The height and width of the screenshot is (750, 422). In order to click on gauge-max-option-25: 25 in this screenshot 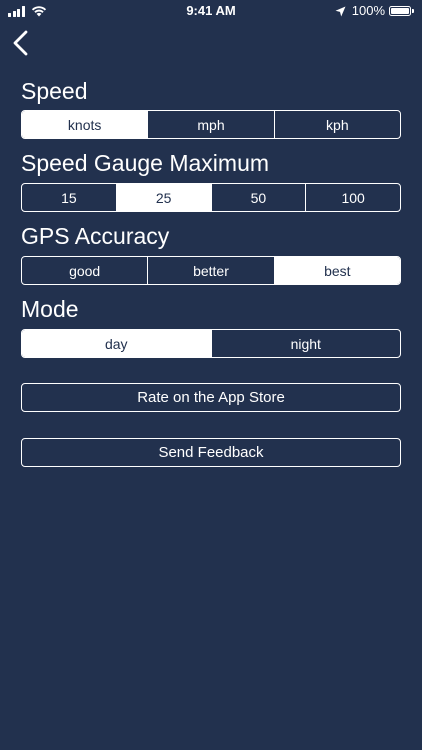, I will do `click(163, 197)`.